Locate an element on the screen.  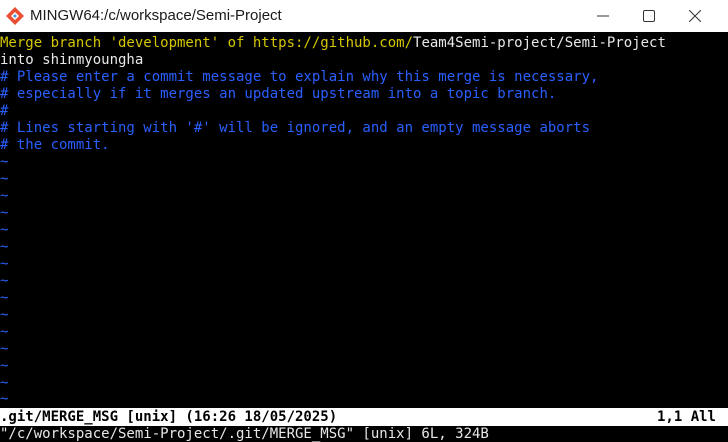
close-button is located at coordinates (695, 16).